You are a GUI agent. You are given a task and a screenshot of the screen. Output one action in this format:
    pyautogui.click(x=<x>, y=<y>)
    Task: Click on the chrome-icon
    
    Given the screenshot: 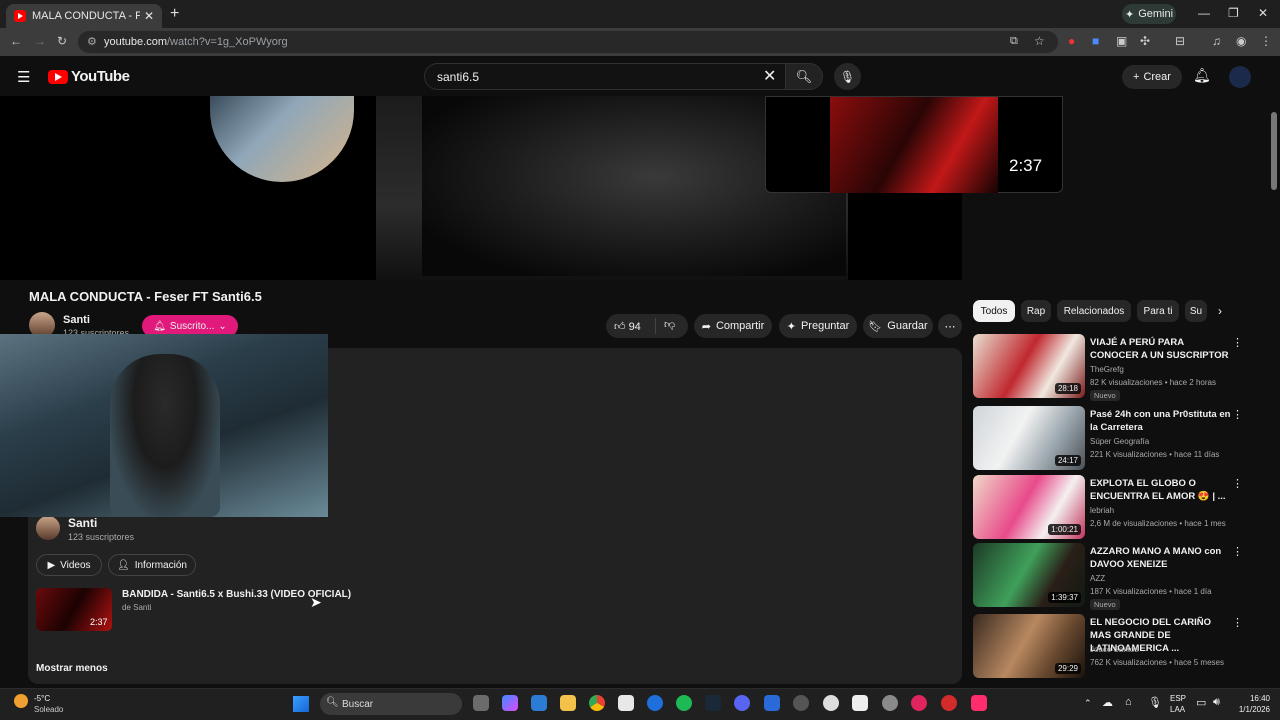 What is the action you would take?
    pyautogui.click(x=597, y=703)
    